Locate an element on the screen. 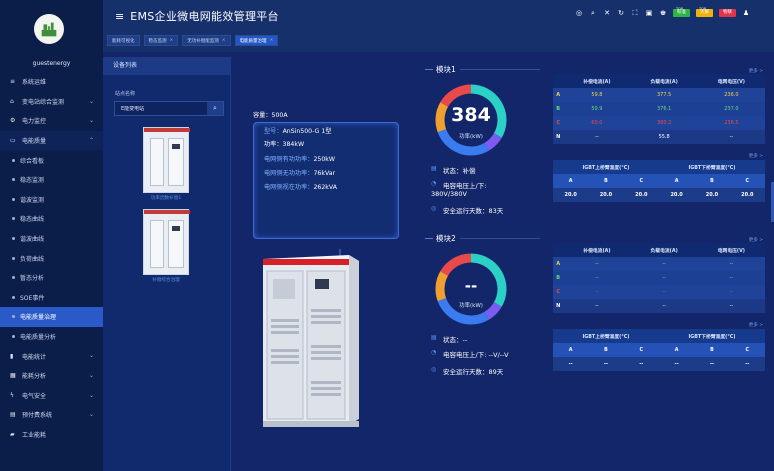 The image size is (774, 471). table-row: C 60.0 380.2 236.5 is located at coordinates (659, 123).